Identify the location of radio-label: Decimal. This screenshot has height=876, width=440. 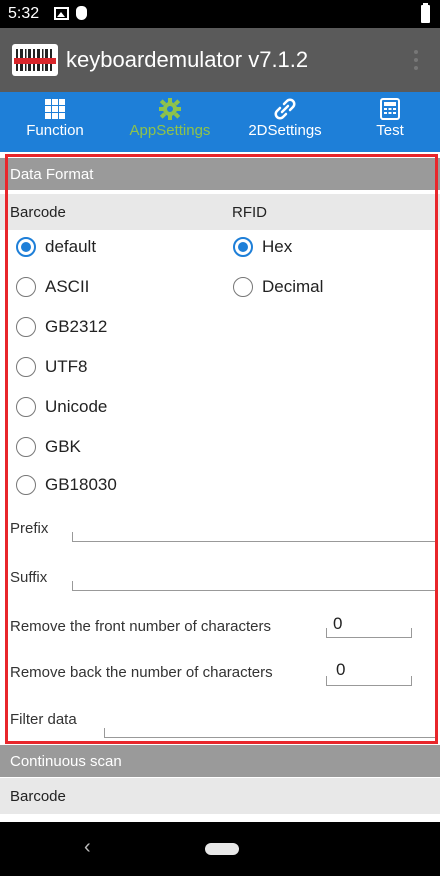
(293, 286).